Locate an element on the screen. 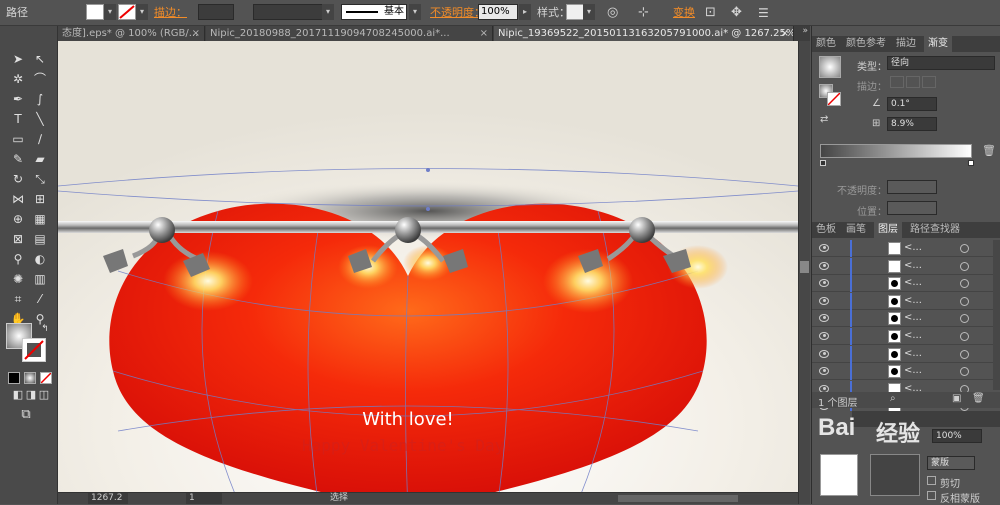 The width and height of the screenshot is (1000, 505). tab-swatches: 色板 is located at coordinates (826, 230).